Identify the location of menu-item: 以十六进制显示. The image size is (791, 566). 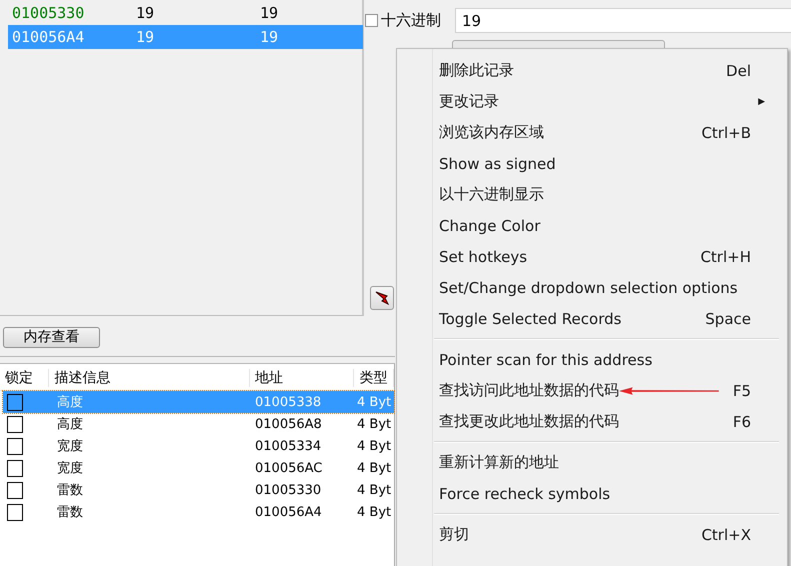
(592, 194).